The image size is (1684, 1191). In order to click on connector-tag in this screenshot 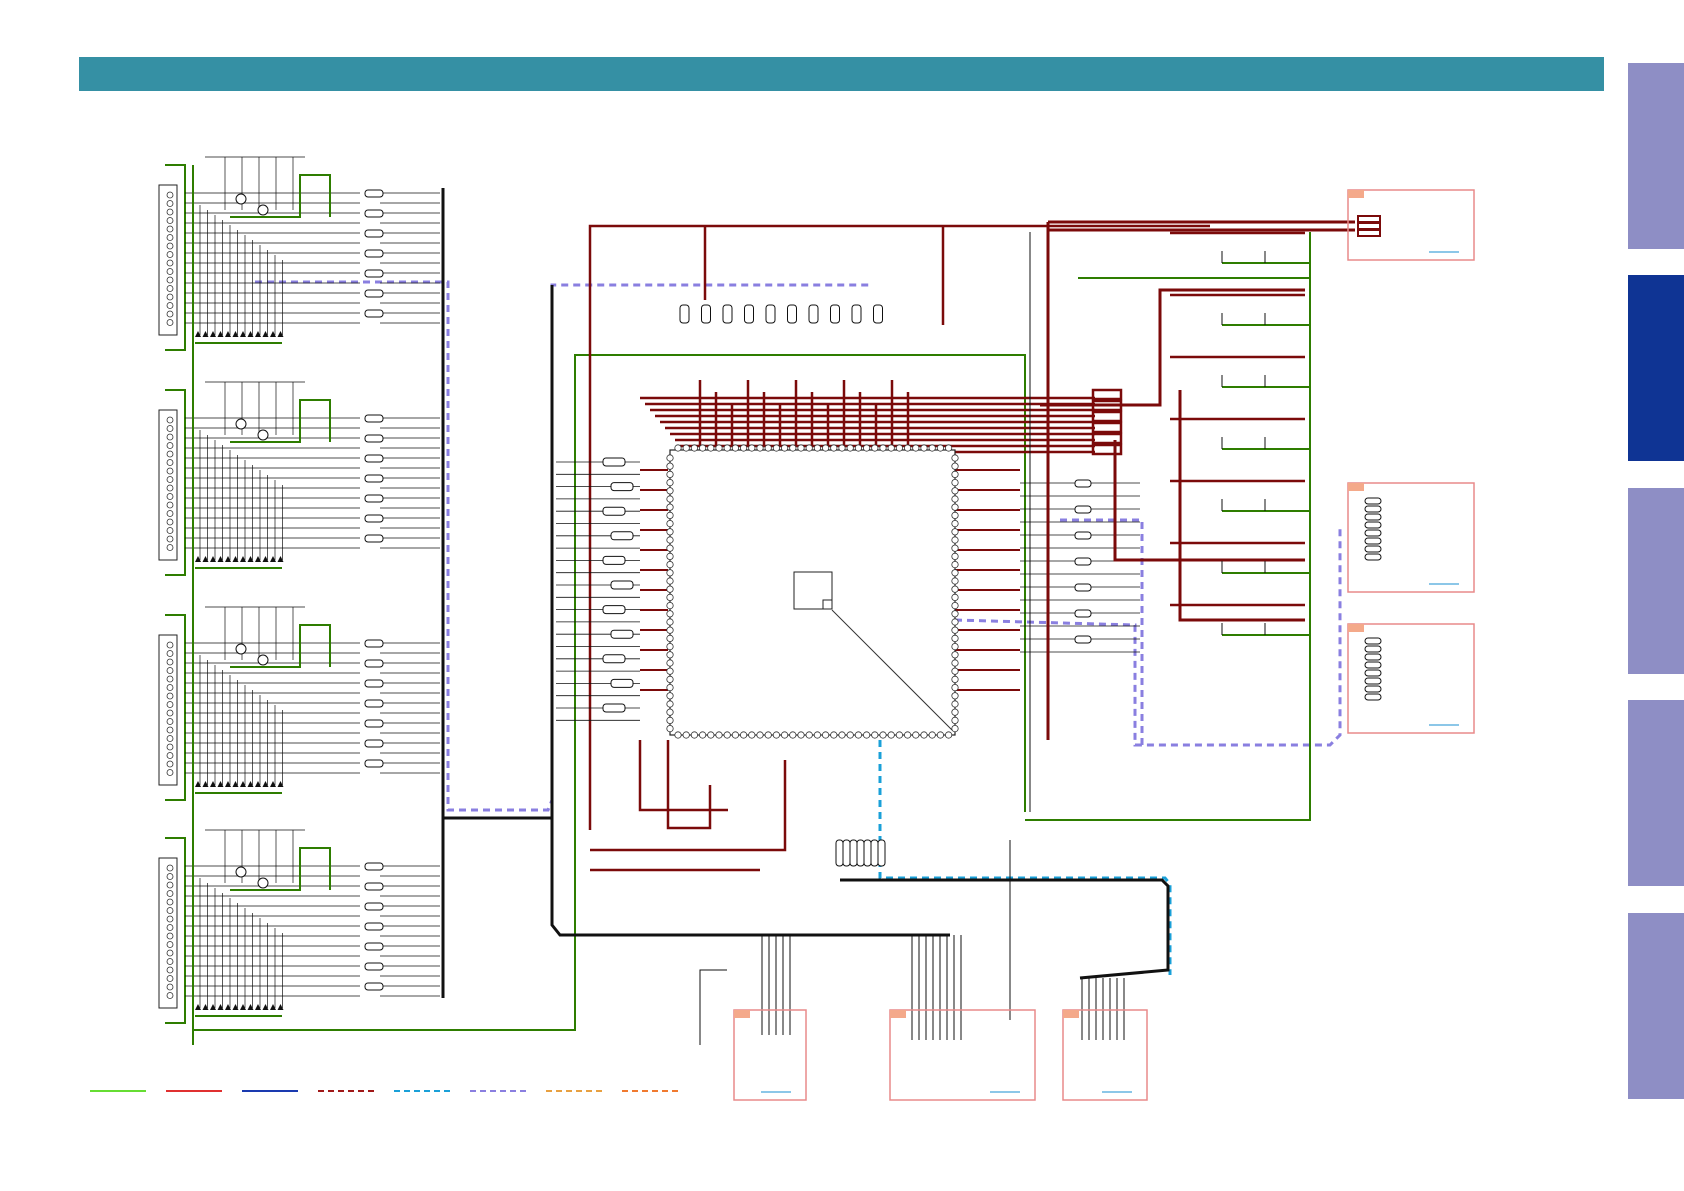, I will do `click(1356, 487)`.